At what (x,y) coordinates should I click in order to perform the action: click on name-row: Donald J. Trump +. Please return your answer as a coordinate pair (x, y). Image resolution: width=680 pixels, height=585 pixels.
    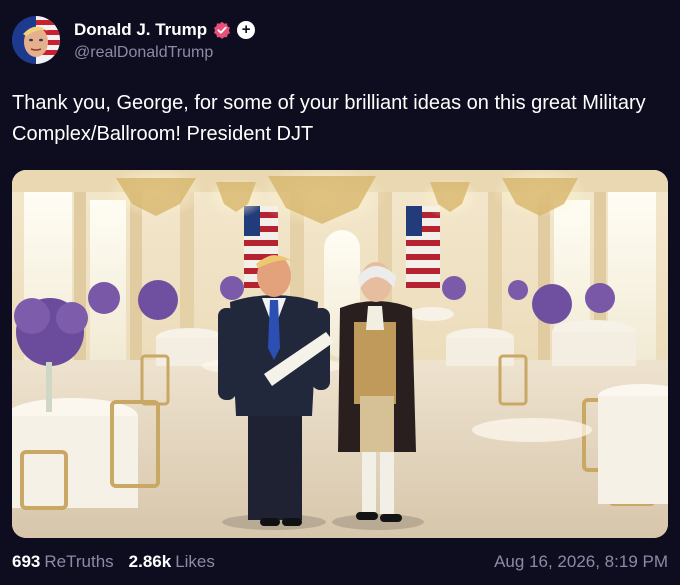
    Looking at the image, I should click on (165, 30).